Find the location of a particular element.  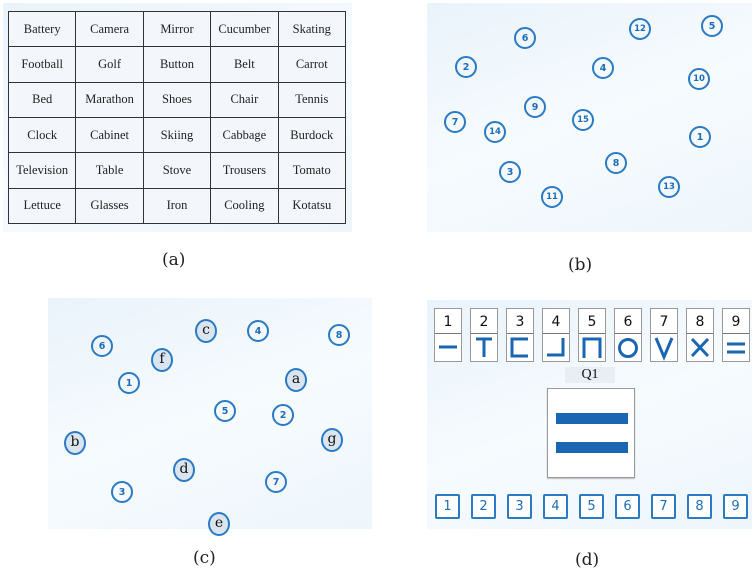

caption-b: (b) is located at coordinates (580, 265).